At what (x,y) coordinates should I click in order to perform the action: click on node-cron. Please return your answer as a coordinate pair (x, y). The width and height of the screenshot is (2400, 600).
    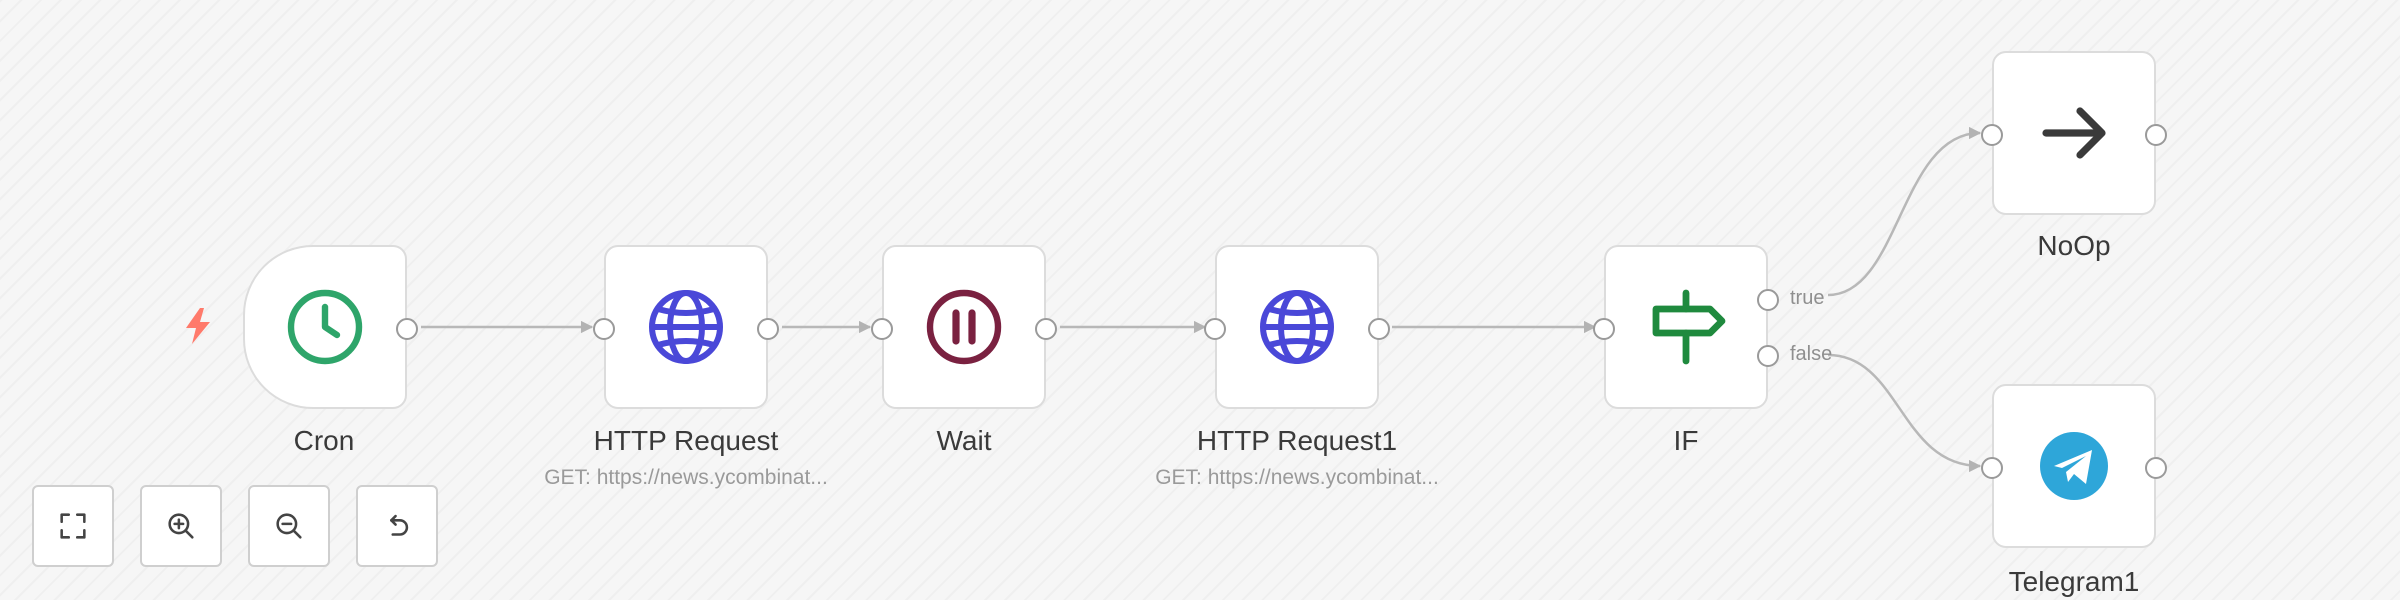
    Looking at the image, I should click on (330, 327).